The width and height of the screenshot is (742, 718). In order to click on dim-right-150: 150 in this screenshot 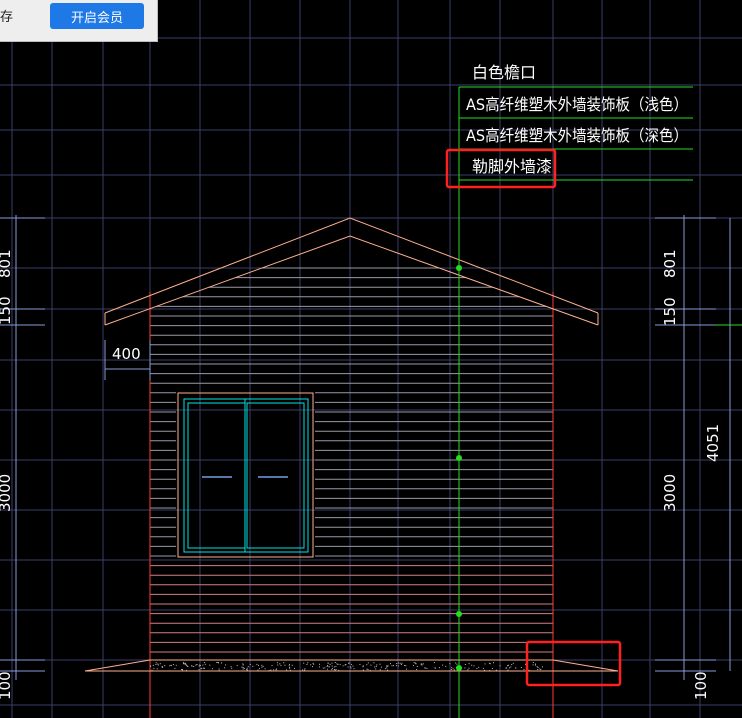, I will do `click(670, 311)`.